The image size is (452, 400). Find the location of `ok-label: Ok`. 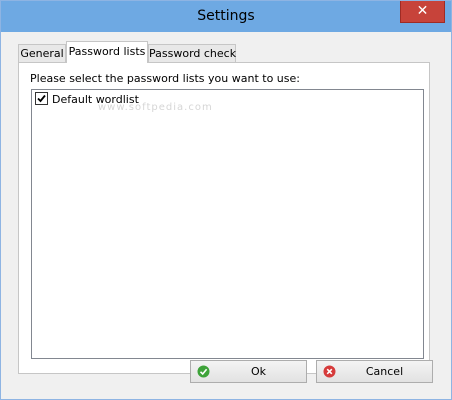

ok-label: Ok is located at coordinates (258, 371).